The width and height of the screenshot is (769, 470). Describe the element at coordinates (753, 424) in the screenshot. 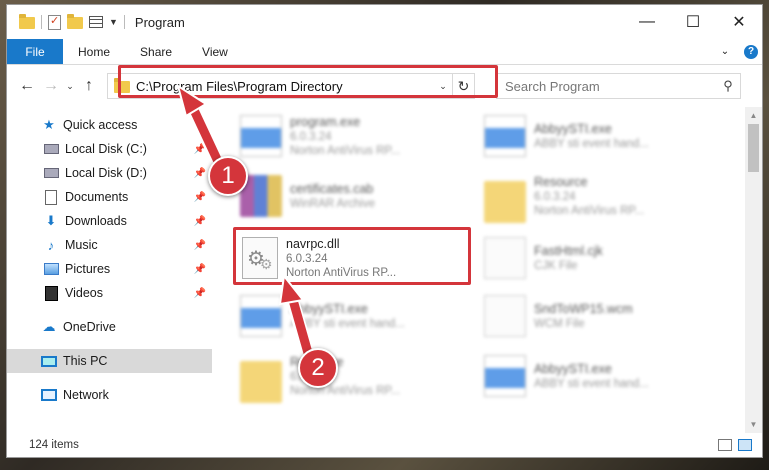

I see `scroll-down-icon: ▼` at that location.